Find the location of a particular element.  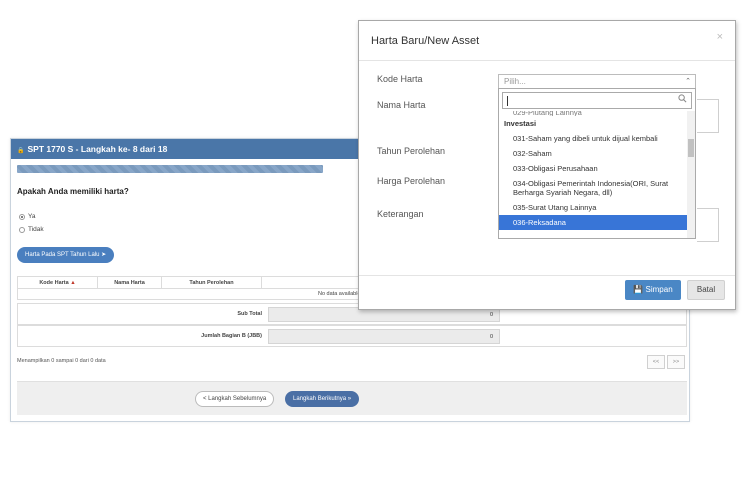

radio-no-dot is located at coordinates (22, 229).